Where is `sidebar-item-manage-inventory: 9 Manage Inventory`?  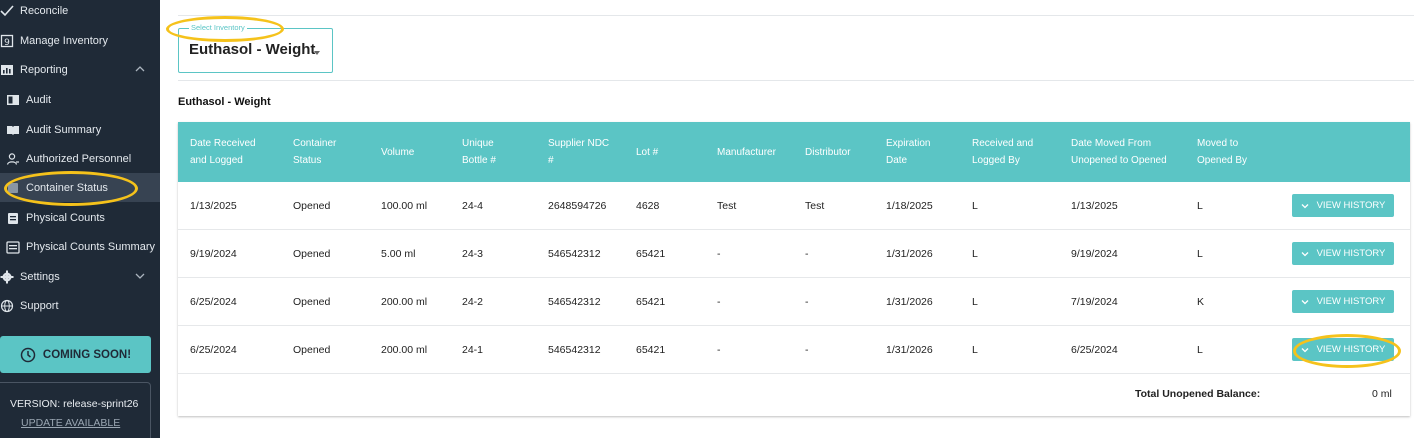
sidebar-item-manage-inventory: 9 Manage Inventory is located at coordinates (80, 40).